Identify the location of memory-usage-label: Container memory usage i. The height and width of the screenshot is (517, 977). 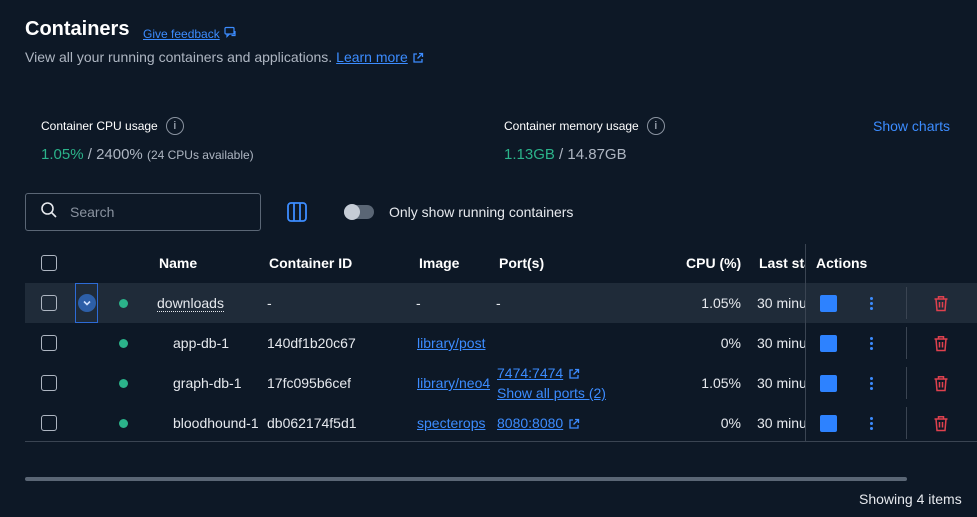
(584, 126).